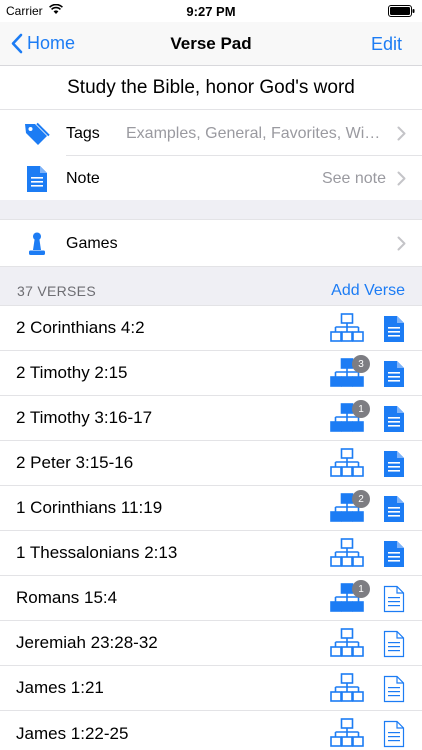 This screenshot has width=422, height=750. I want to click on verse-row: 2 Peter 3:15-16, so click(211, 463).